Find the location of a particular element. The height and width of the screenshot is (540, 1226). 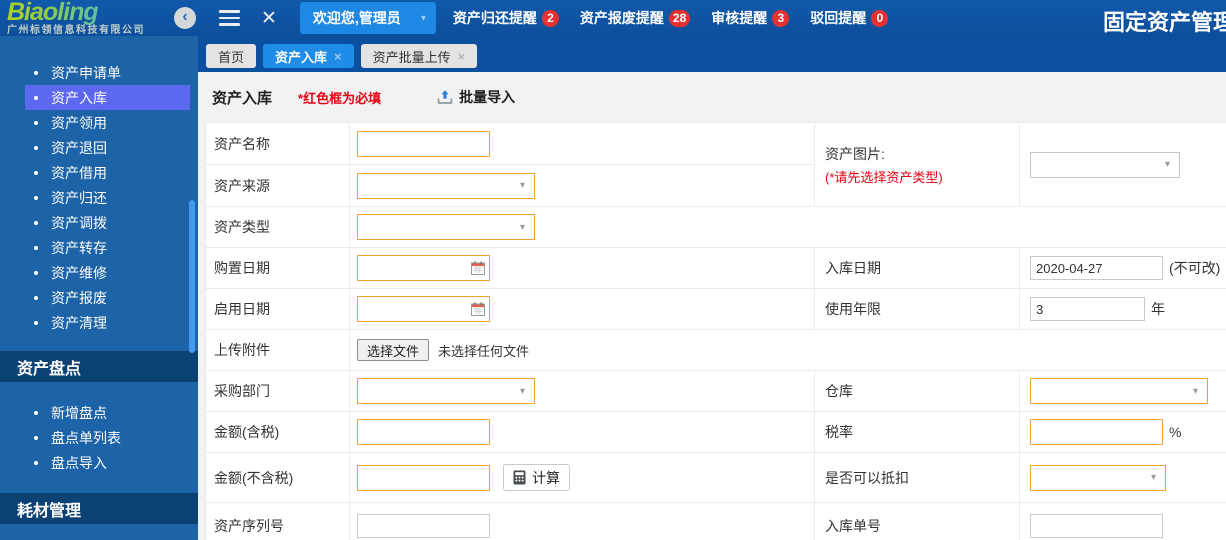

field-label: 资产序列号 is located at coordinates (249, 526).